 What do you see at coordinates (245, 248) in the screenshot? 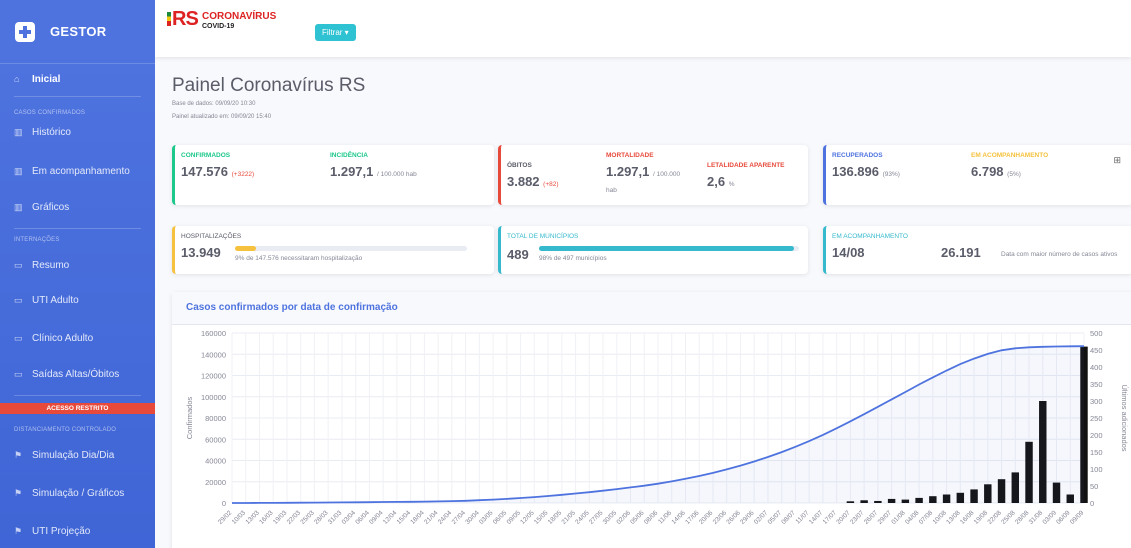
I see `hosp-progress-fill` at bounding box center [245, 248].